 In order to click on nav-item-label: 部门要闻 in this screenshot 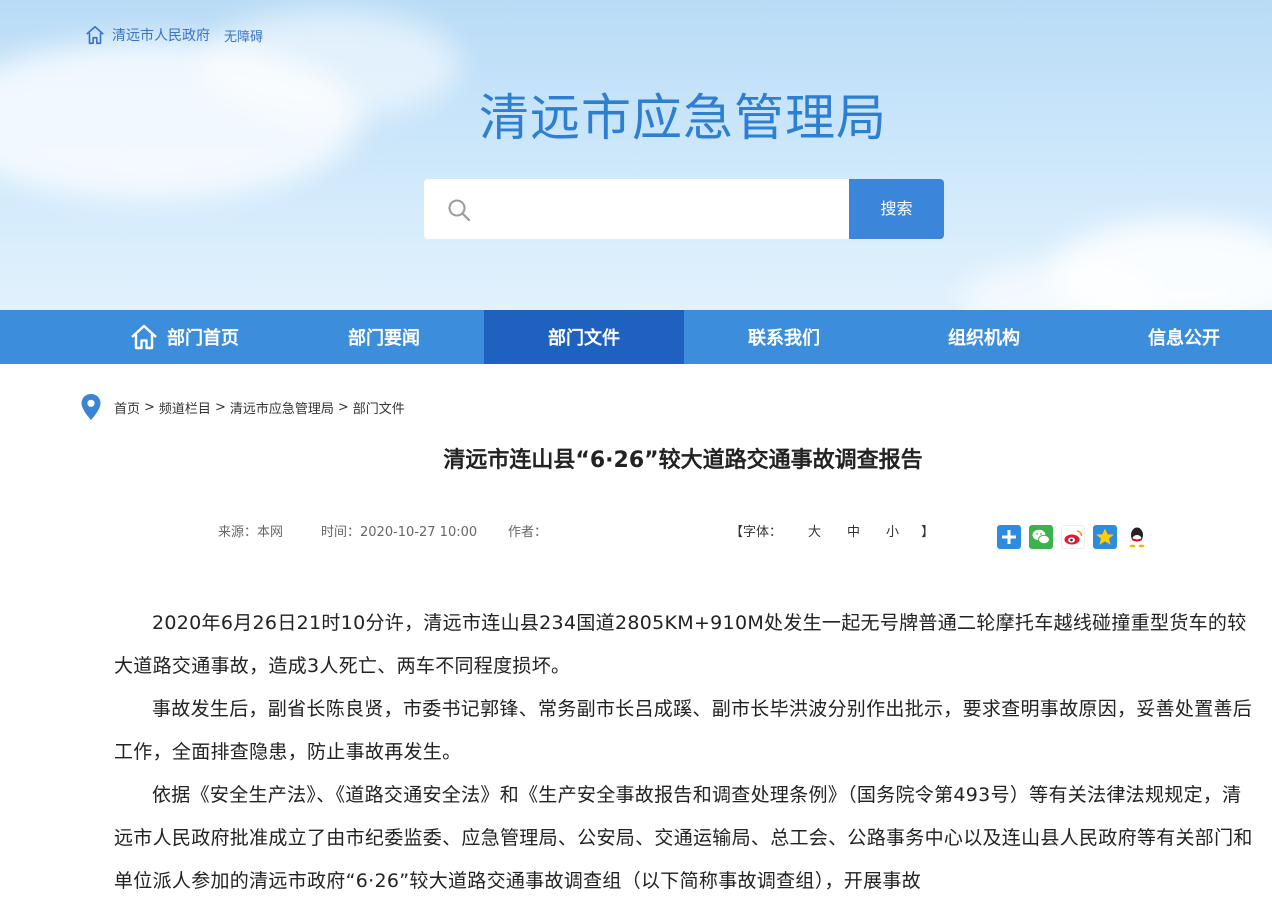, I will do `click(384, 338)`.